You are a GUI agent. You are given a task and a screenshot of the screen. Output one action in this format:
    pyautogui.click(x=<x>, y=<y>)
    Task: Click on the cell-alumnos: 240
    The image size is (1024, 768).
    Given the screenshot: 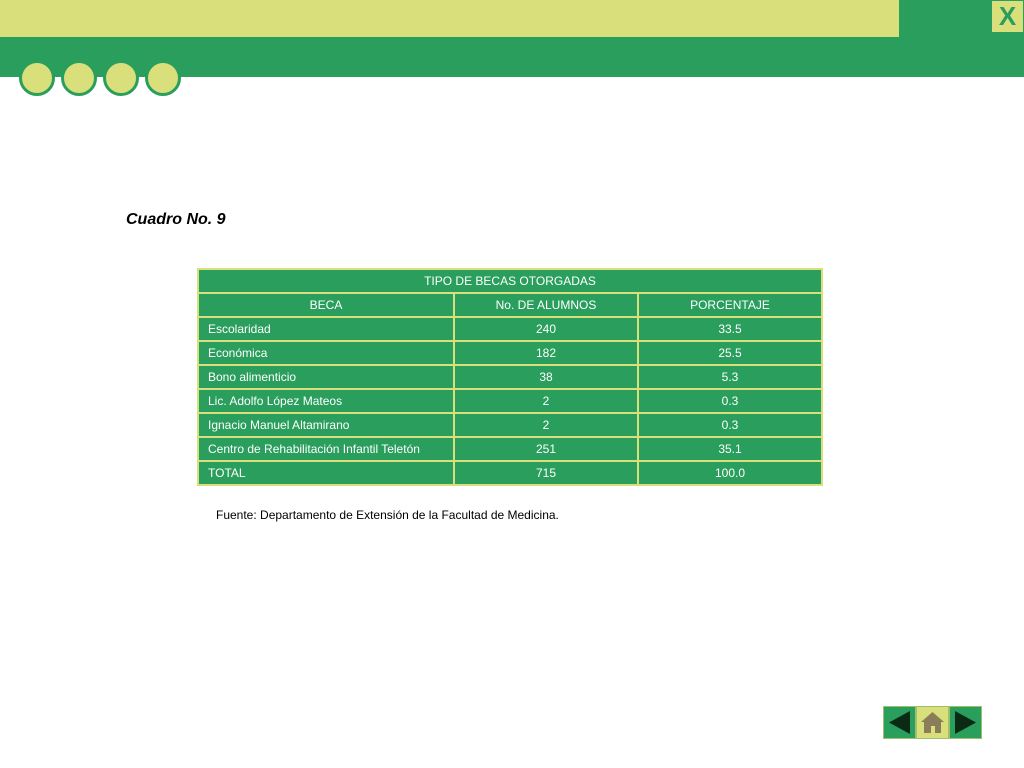 What is the action you would take?
    pyautogui.click(x=546, y=329)
    